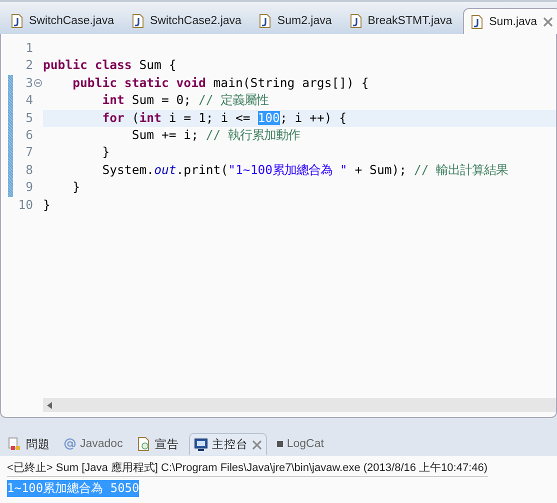 The width and height of the screenshot is (557, 503). I want to click on view-tab: 宣告, so click(157, 444).